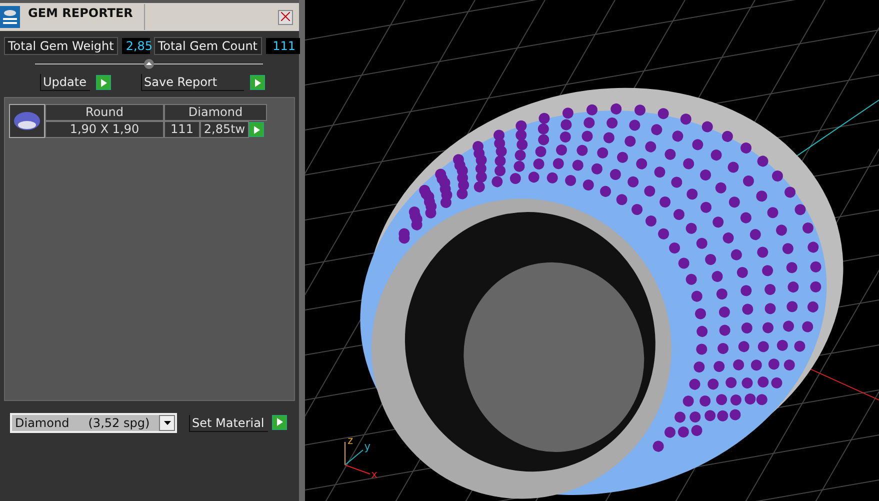 This screenshot has height=501, width=879. Describe the element at coordinates (10, 17) in the screenshot. I see `gem-report-icon` at that location.